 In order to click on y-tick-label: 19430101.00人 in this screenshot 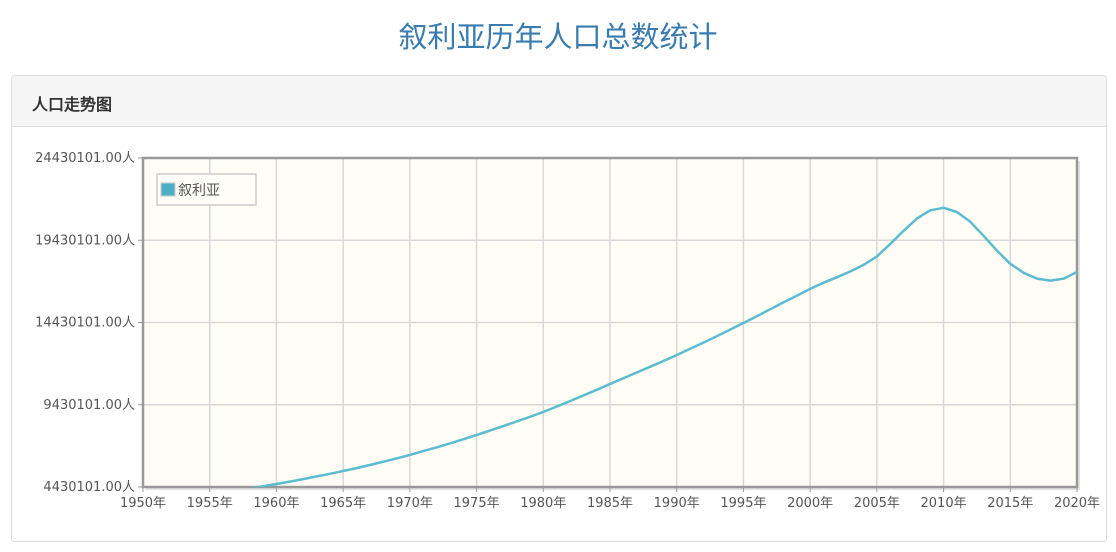, I will do `click(85, 240)`.